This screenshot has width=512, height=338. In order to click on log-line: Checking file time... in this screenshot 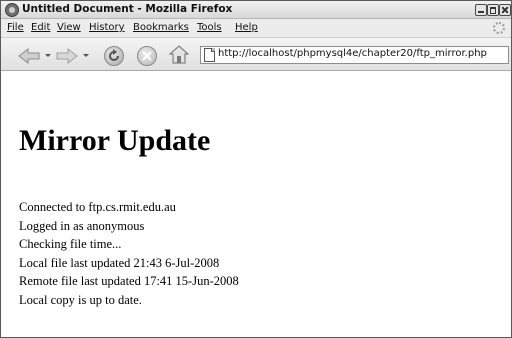, I will do `click(70, 244)`.